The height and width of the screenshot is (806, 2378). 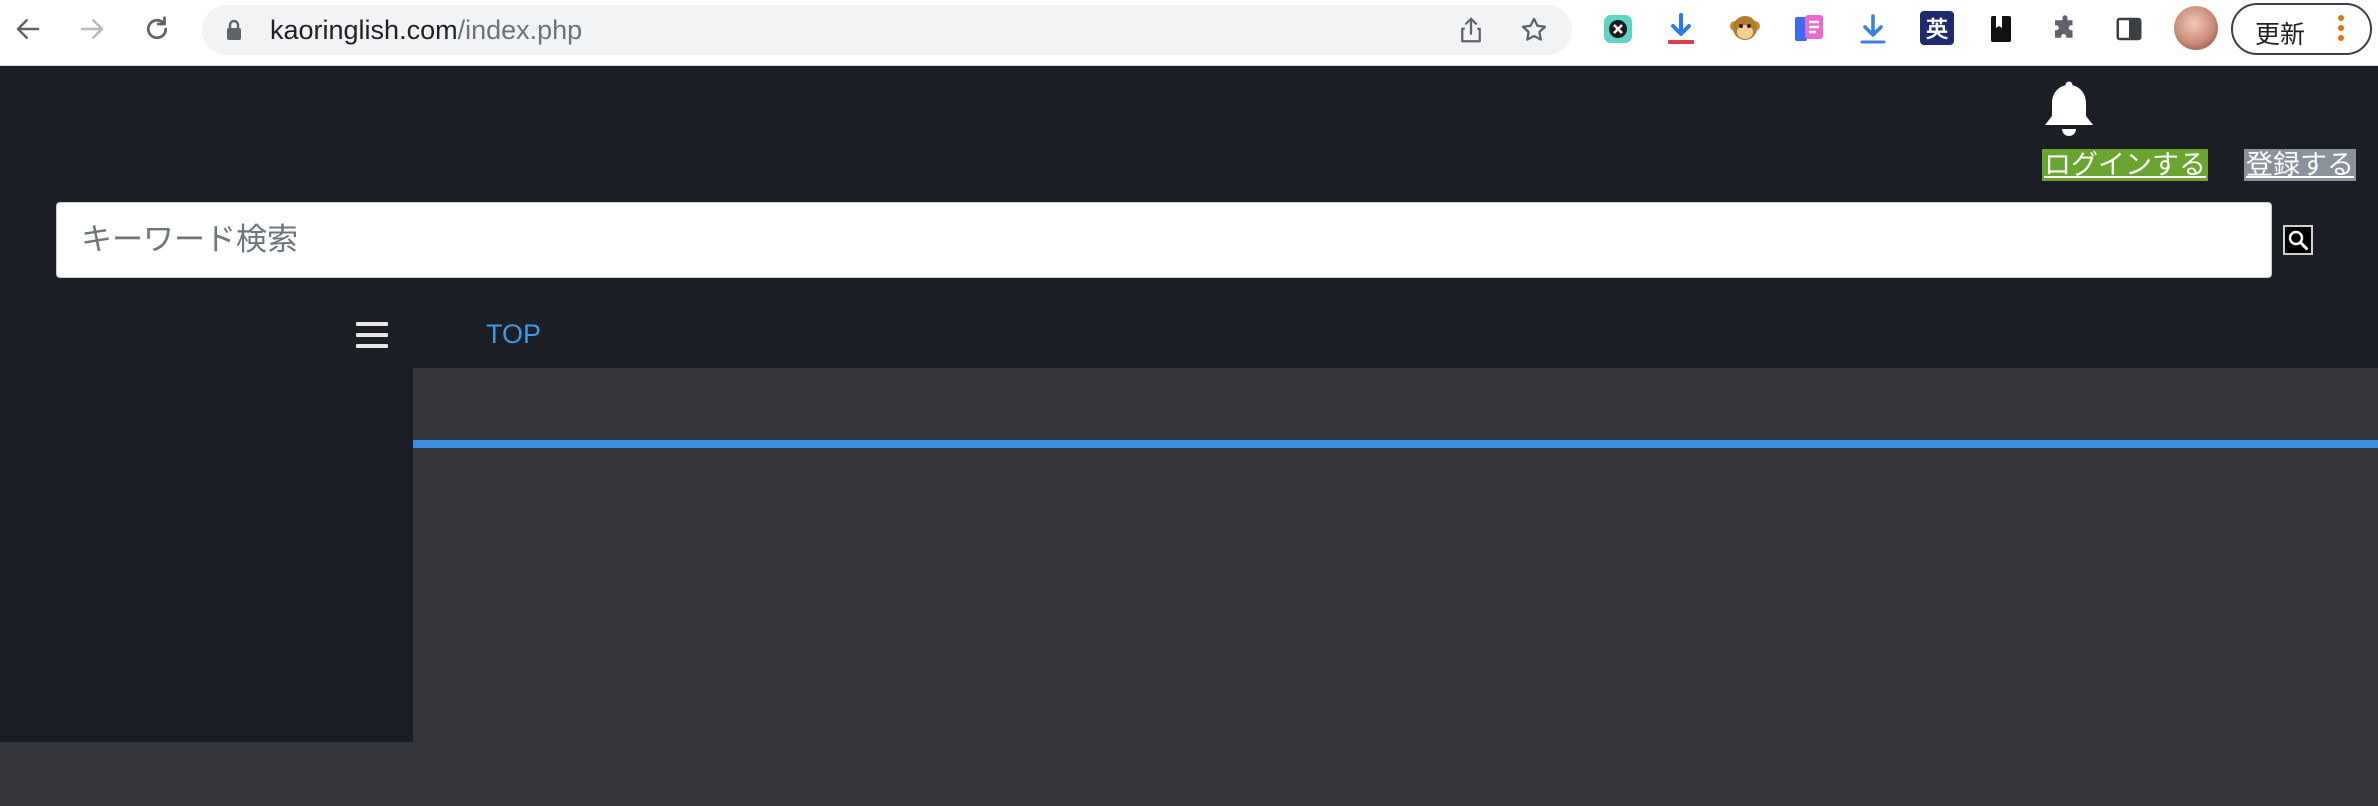 What do you see at coordinates (2069, 111) in the screenshot?
I see `bell-icon` at bounding box center [2069, 111].